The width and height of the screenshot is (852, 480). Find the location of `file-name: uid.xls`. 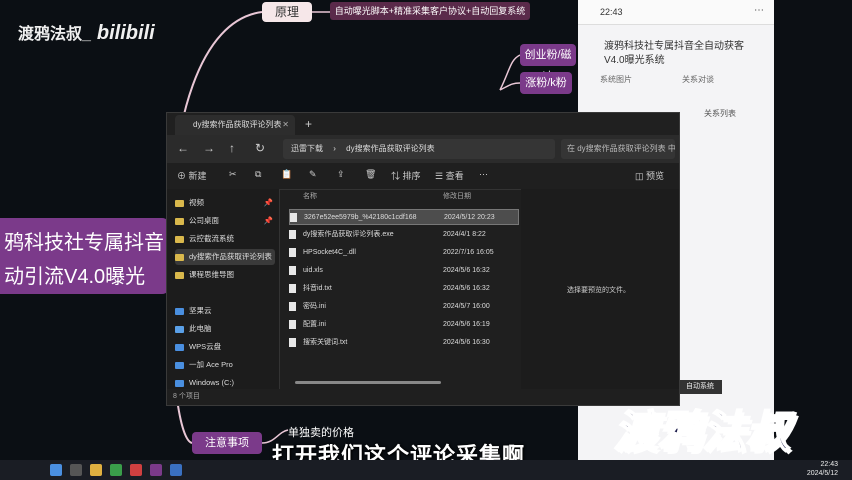

file-name: uid.xls is located at coordinates (313, 270).